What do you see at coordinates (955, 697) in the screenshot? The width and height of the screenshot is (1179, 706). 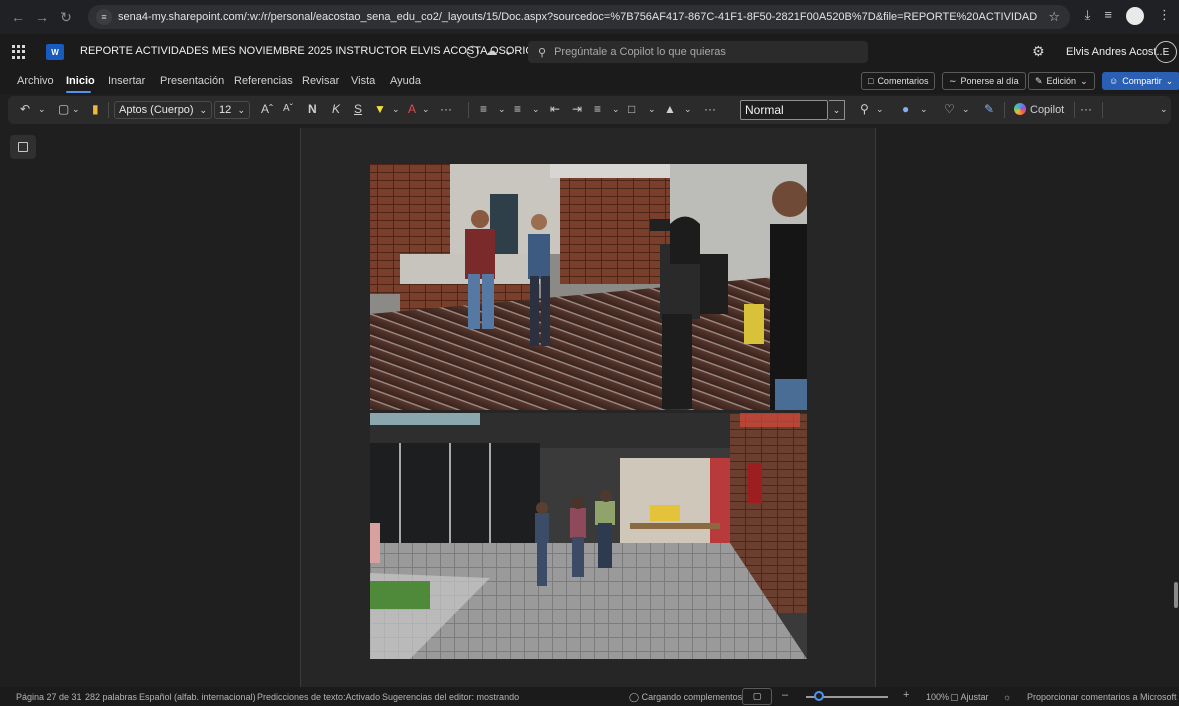 I see `fit-icon: ▢` at bounding box center [955, 697].